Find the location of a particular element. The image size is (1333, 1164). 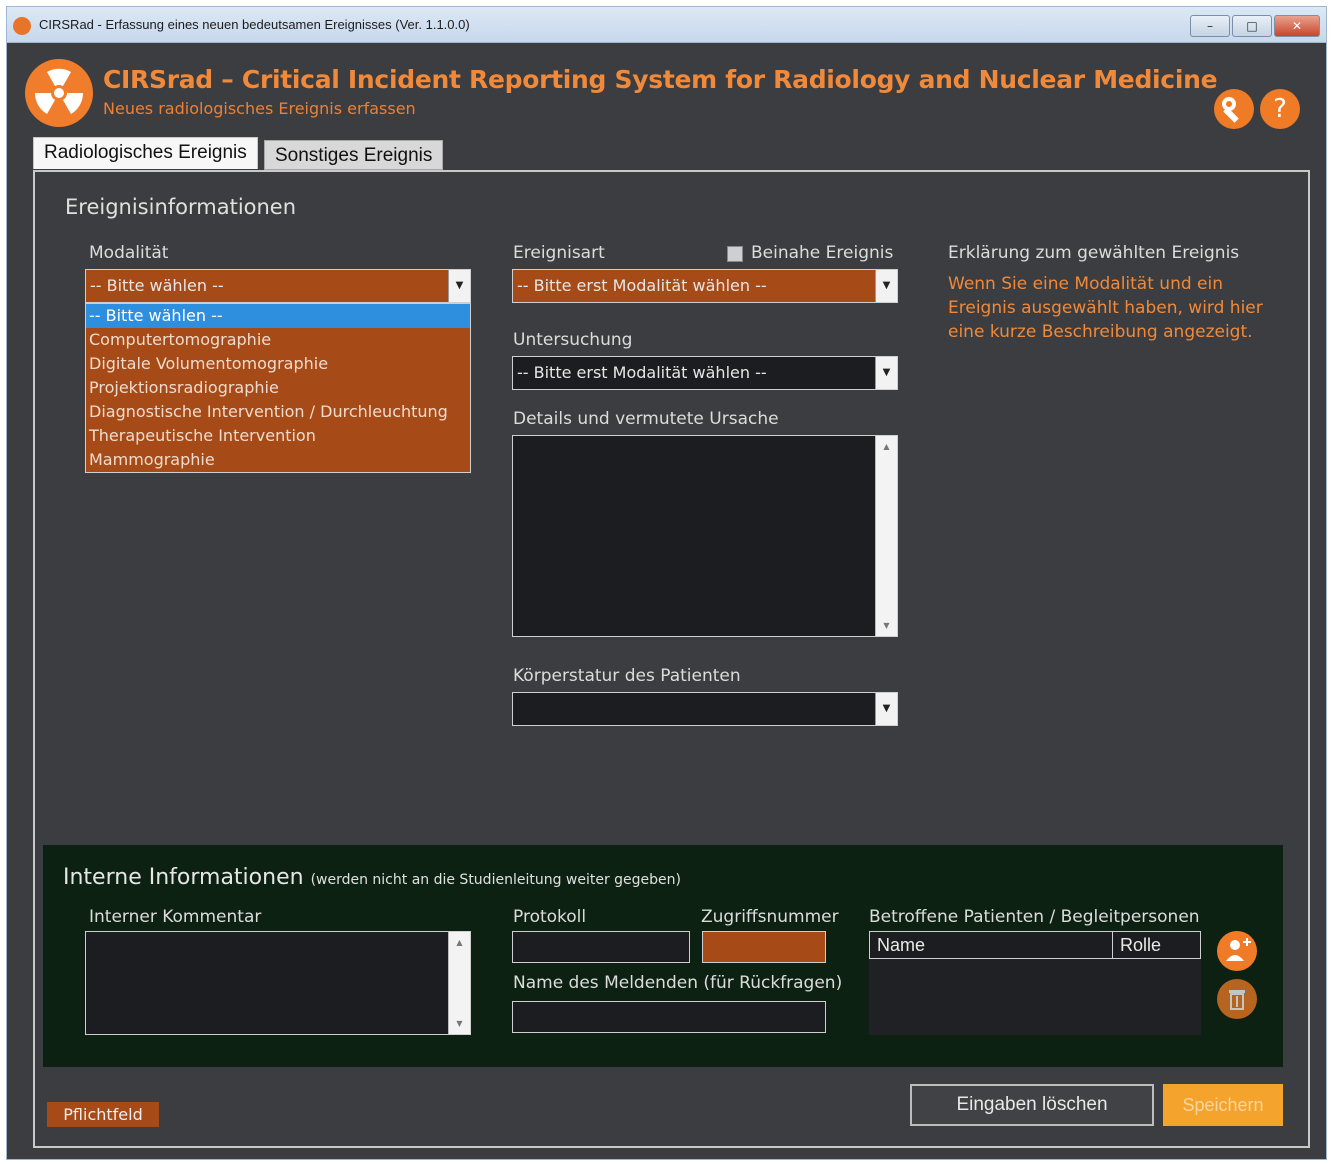

near-miss-checkbox is located at coordinates (735, 254).